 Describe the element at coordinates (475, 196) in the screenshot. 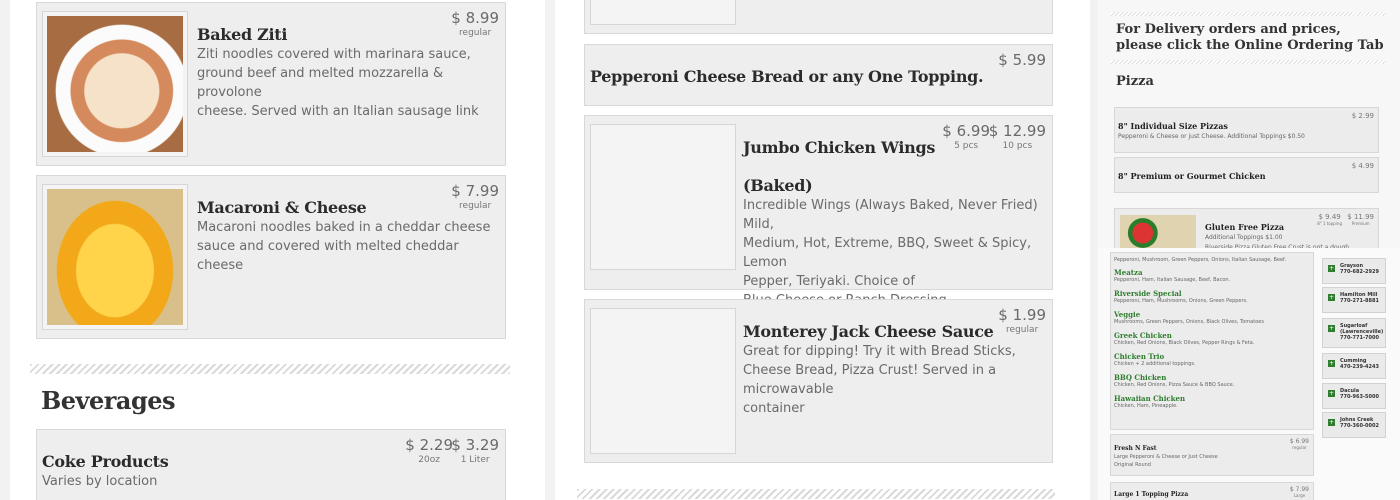

I see `item-price: $ 7.99 regular` at that location.